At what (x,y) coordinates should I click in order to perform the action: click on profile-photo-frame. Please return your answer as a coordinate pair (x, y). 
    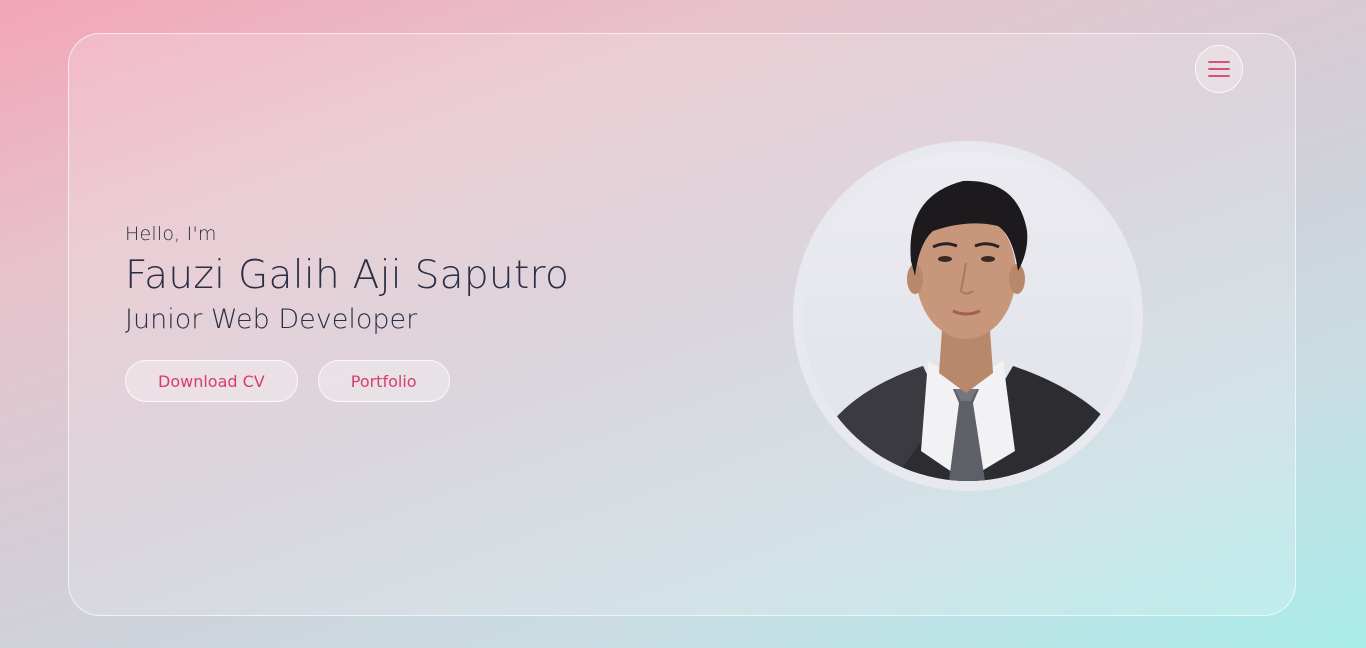
    Looking at the image, I should click on (968, 316).